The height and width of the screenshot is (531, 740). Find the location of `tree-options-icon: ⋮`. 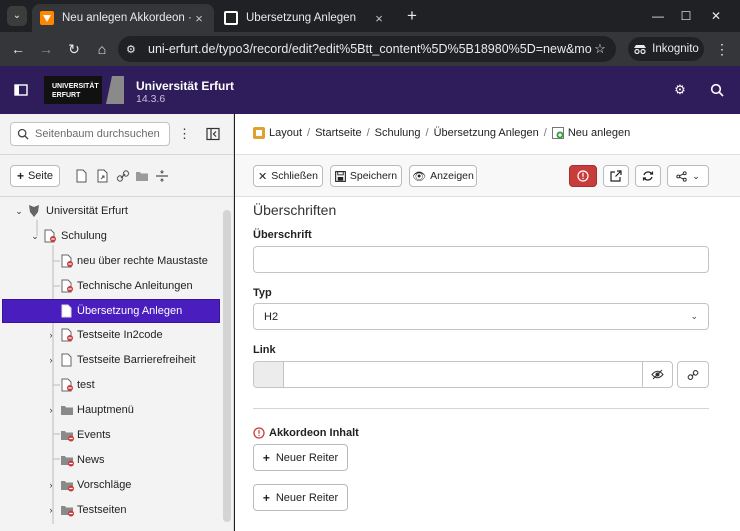

tree-options-icon: ⋮ is located at coordinates (184, 134).